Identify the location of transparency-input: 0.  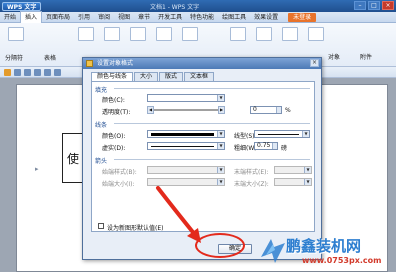
(266, 110).